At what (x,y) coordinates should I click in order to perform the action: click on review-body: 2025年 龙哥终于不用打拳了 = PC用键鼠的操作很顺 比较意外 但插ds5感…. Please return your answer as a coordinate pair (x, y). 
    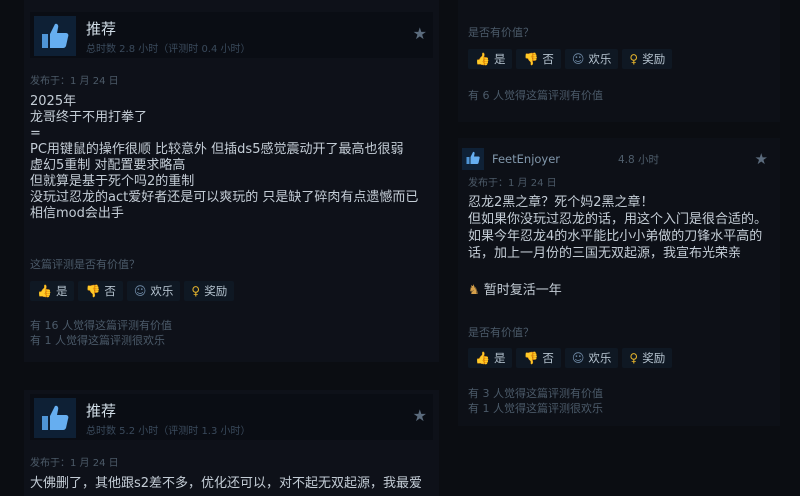
    Looking at the image, I should click on (224, 157).